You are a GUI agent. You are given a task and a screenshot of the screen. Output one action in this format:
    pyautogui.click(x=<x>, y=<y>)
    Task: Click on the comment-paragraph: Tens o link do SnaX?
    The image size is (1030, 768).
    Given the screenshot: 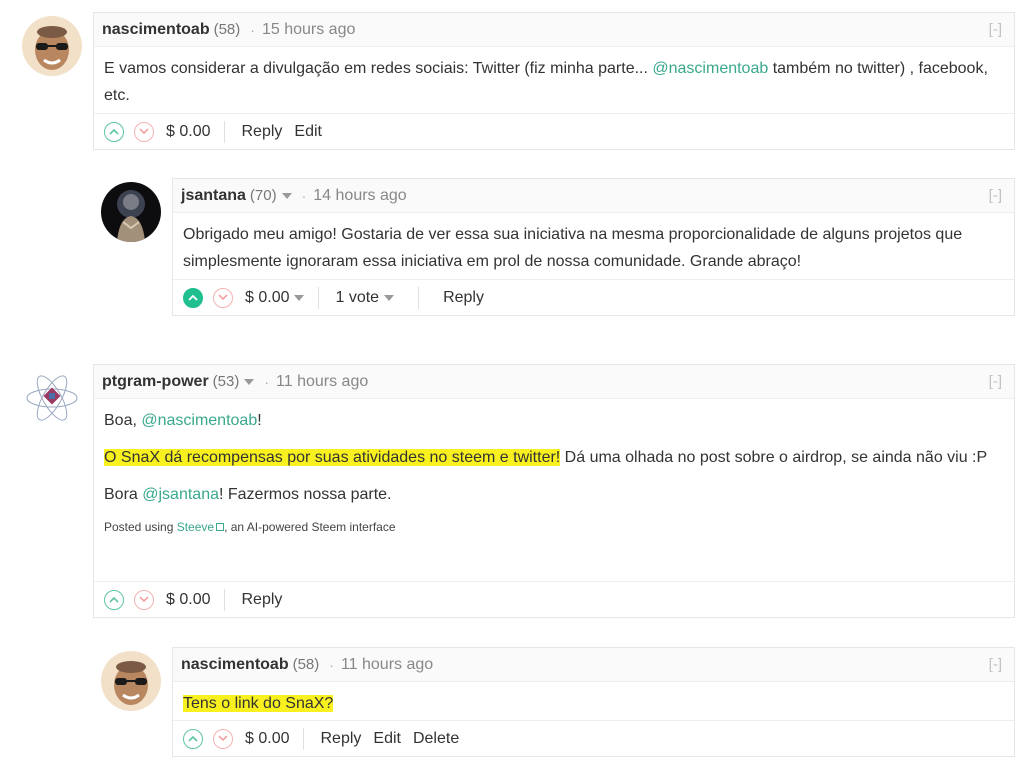 What is the action you would take?
    pyautogui.click(x=593, y=703)
    